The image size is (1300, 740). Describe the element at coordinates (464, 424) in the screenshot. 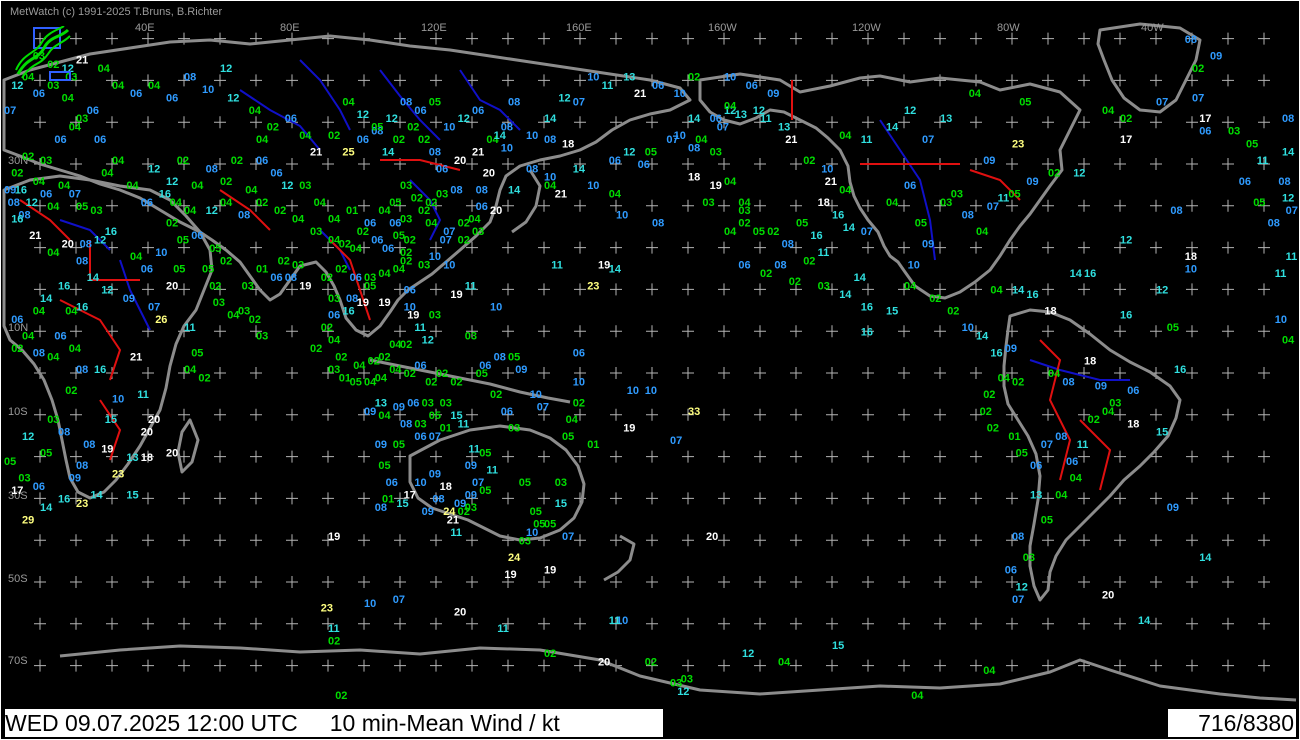

I see `wind-value: 11` at that location.